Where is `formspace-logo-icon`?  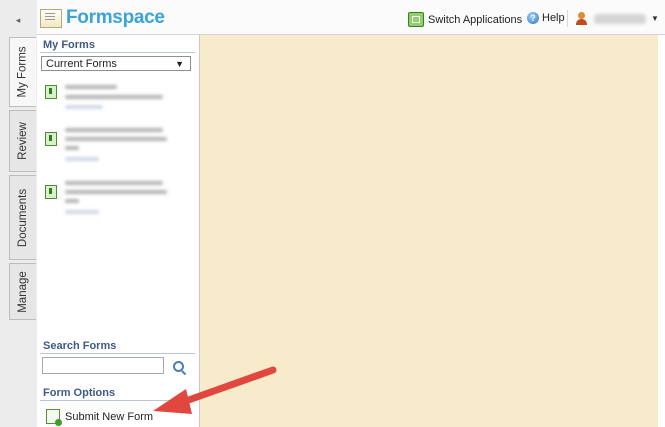
formspace-logo-icon is located at coordinates (51, 18).